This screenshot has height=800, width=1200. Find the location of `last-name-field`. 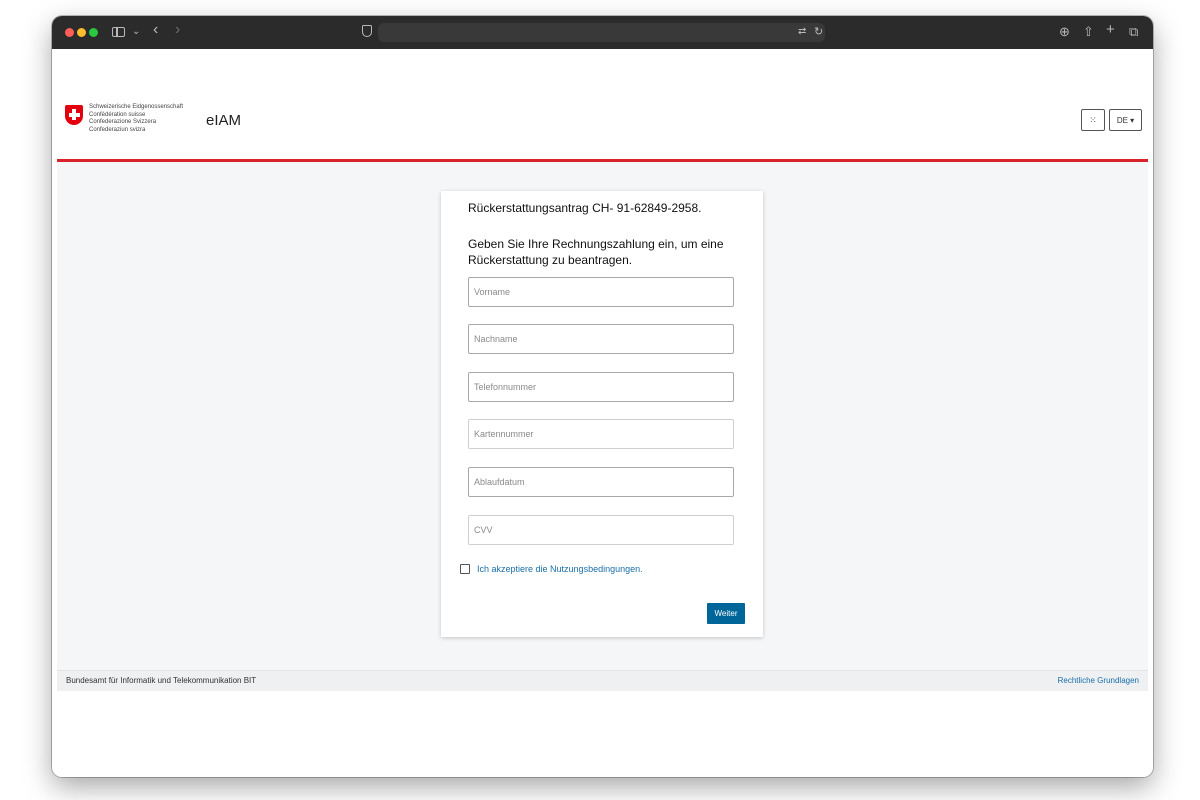

last-name-field is located at coordinates (601, 339).